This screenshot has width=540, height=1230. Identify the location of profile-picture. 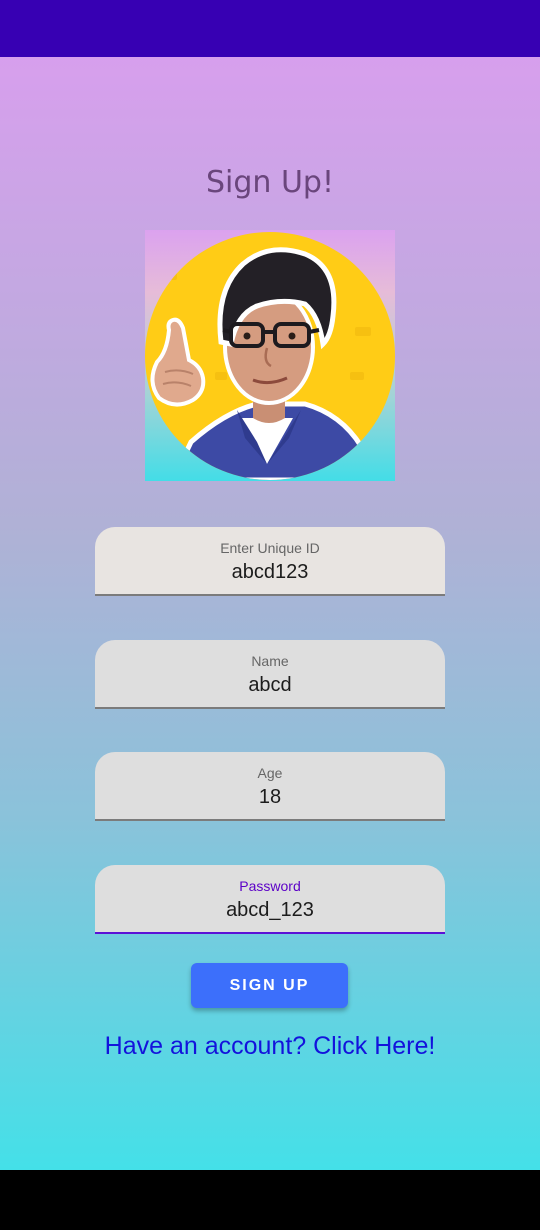
(270, 355).